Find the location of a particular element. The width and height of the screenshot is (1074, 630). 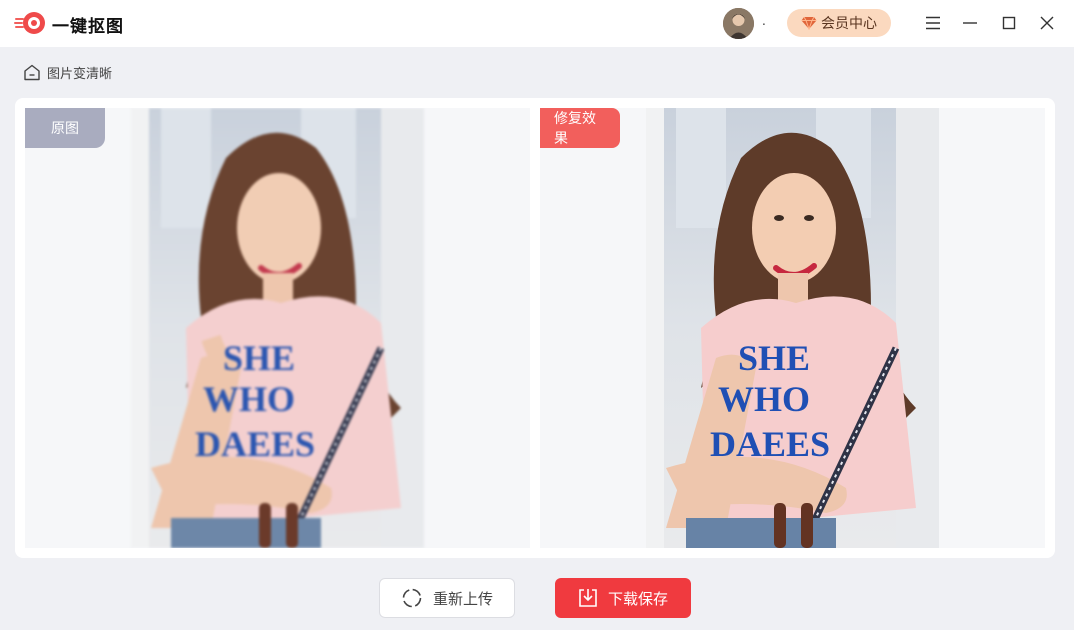

menu-button is located at coordinates (933, 23).